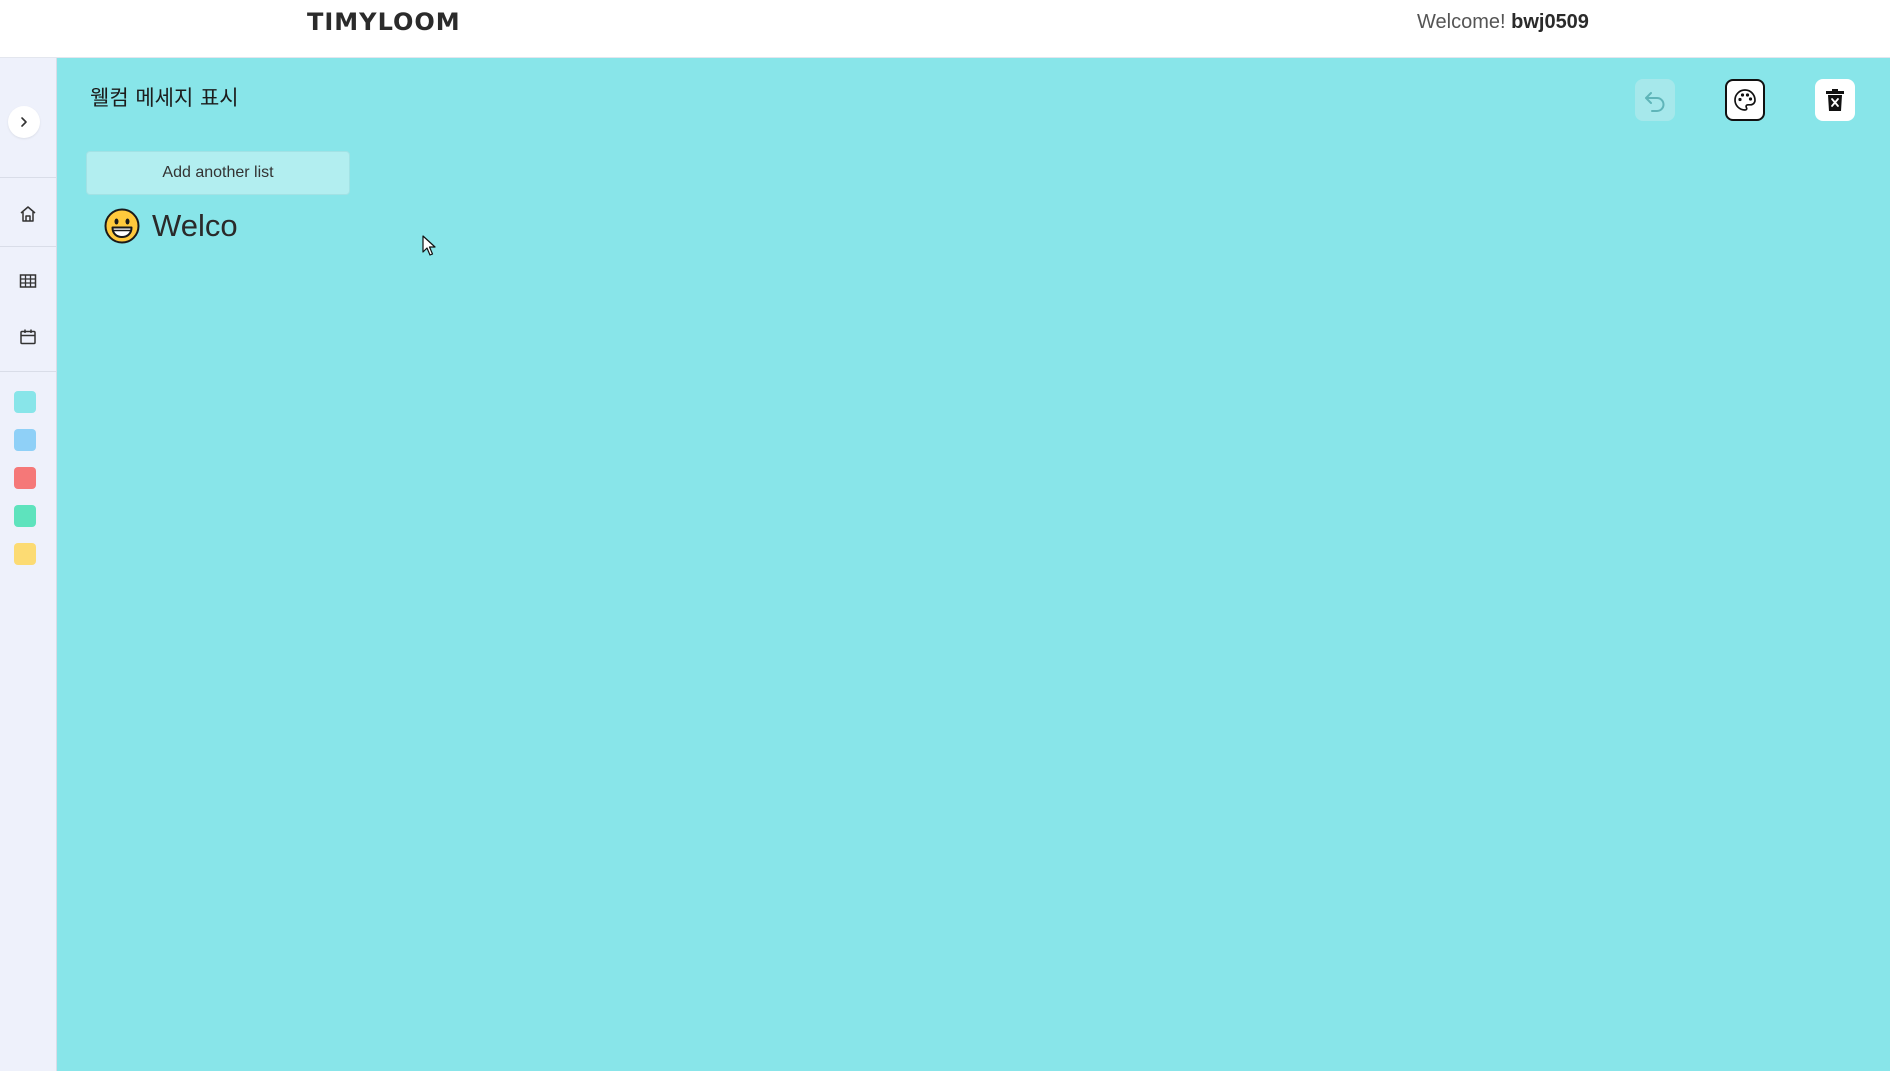 Image resolution: width=1890 pixels, height=1071 pixels. Describe the element at coordinates (25, 440) in the screenshot. I see `color-swatch-blue` at that location.